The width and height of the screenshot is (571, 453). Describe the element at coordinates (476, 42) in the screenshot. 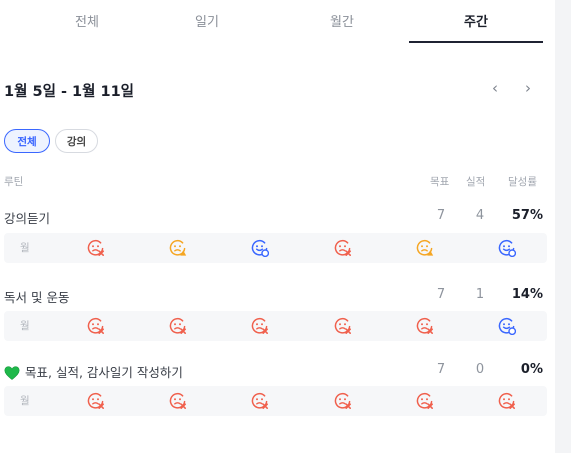

I see `active-tab-indicator` at that location.